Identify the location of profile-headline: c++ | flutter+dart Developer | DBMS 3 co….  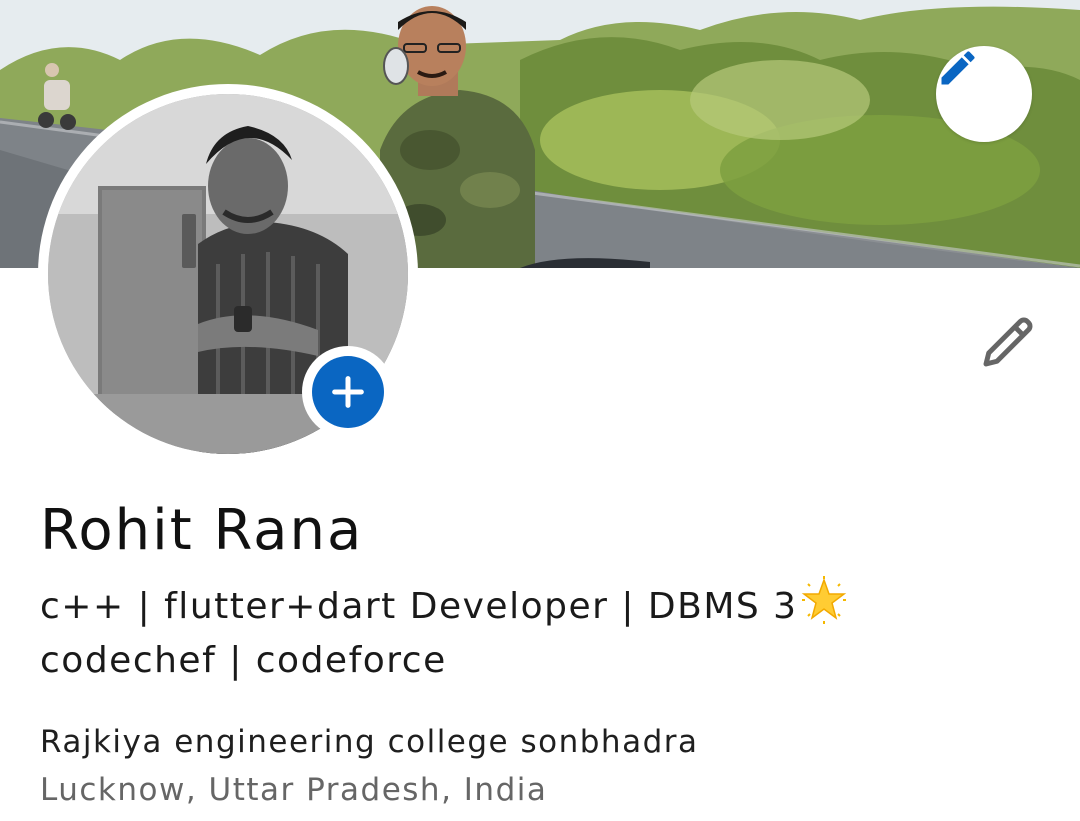
(490, 632).